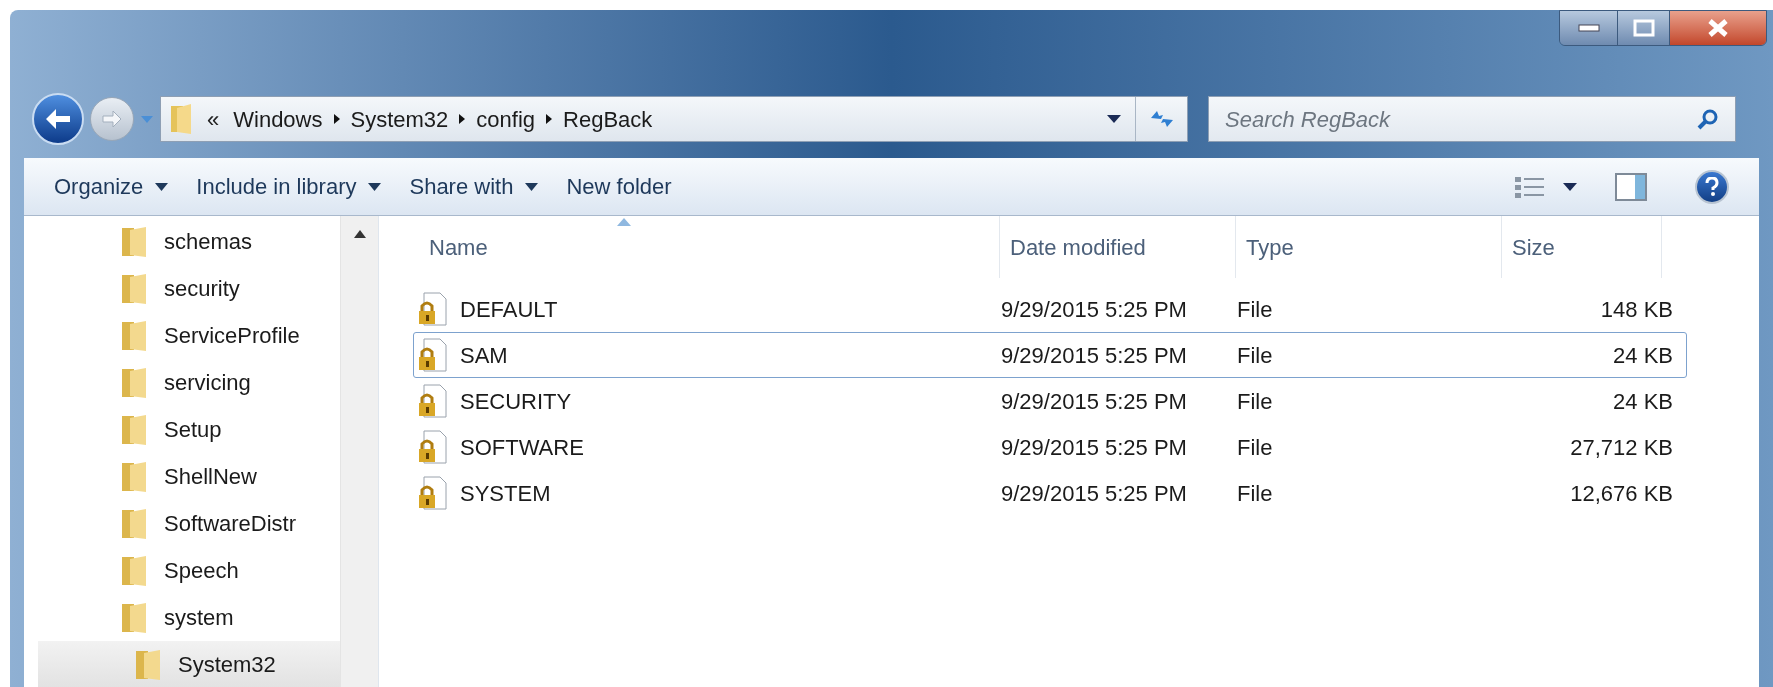  What do you see at coordinates (1369, 247) in the screenshot?
I see `column-header: Type` at bounding box center [1369, 247].